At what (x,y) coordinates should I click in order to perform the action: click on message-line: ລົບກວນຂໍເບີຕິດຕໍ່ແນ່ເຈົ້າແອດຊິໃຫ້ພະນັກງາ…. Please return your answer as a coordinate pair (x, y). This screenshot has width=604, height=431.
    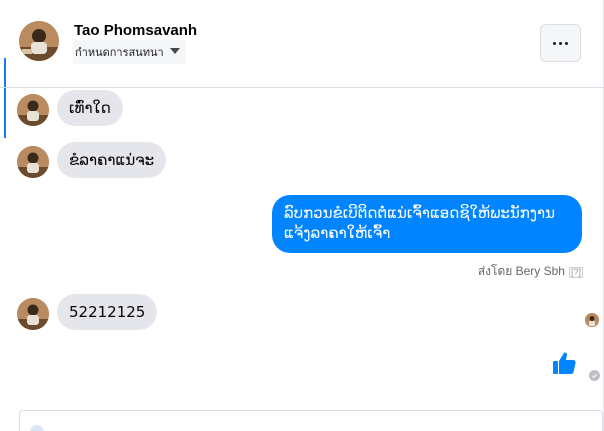
    Looking at the image, I should click on (420, 213).